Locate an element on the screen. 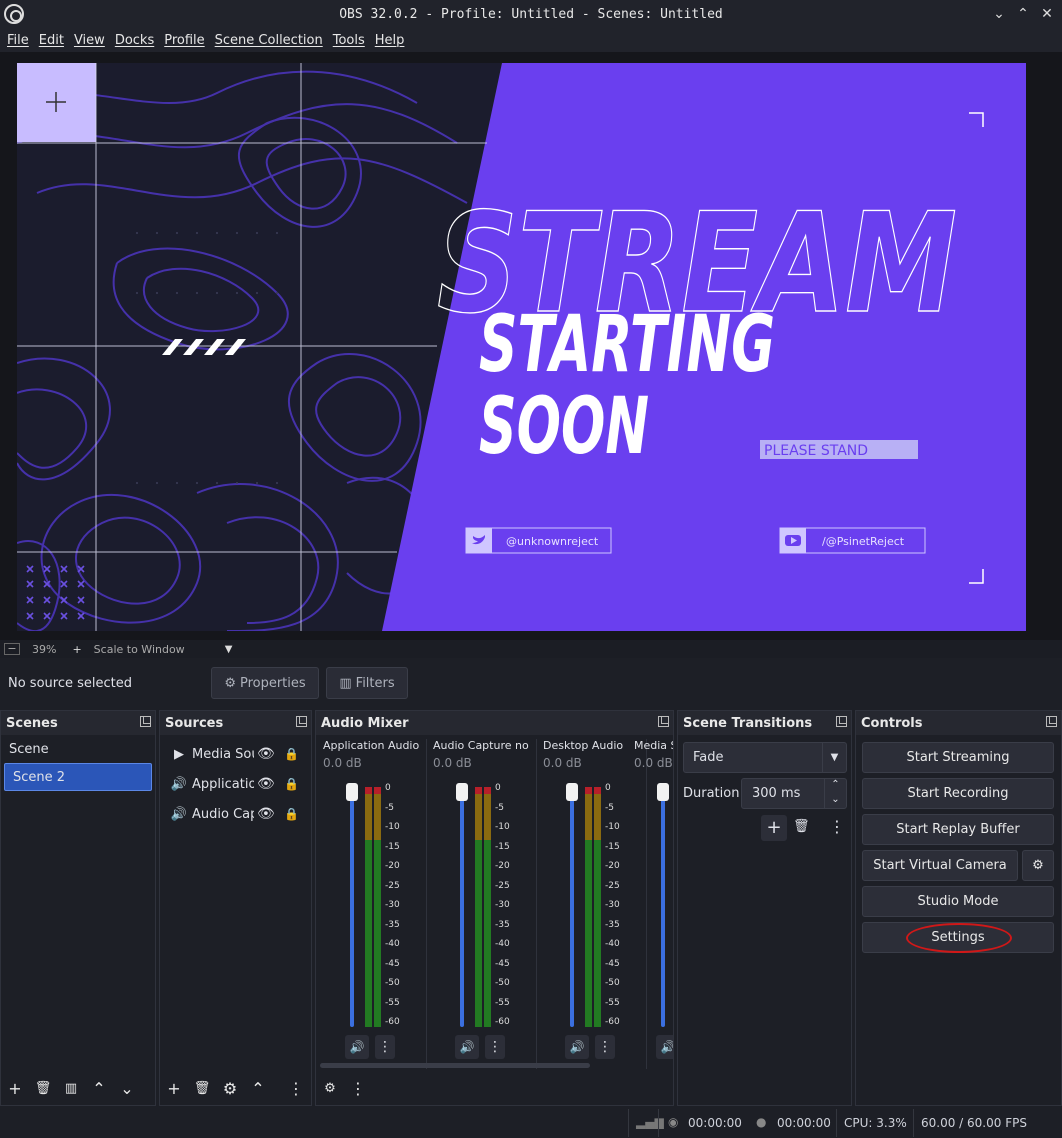  meter-scale-label: -50 is located at coordinates (392, 983).